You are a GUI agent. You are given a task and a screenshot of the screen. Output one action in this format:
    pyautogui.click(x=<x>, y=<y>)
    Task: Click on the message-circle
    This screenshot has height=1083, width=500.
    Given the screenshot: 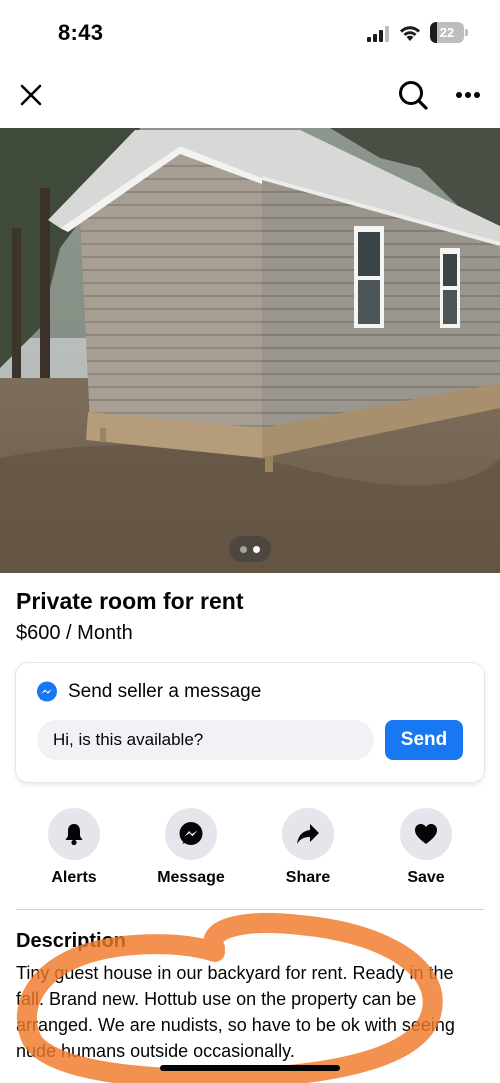 What is the action you would take?
    pyautogui.click(x=191, y=834)
    